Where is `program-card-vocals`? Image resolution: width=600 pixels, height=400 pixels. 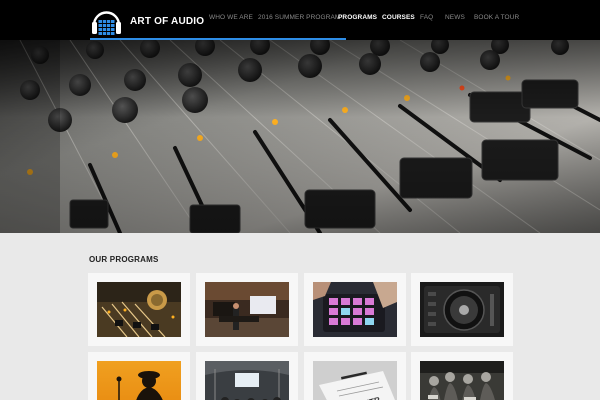 program-card-vocals is located at coordinates (139, 376).